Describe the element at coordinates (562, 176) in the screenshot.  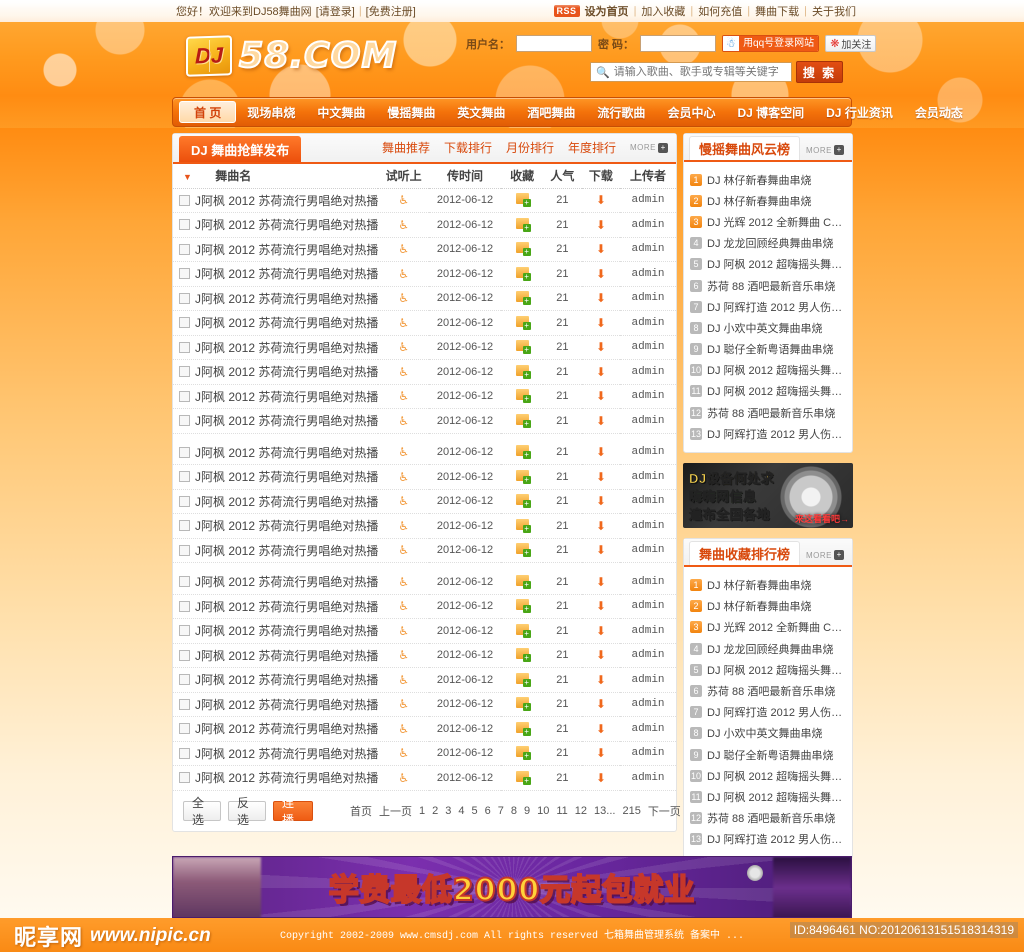
I see `col-popularity: 人气` at that location.